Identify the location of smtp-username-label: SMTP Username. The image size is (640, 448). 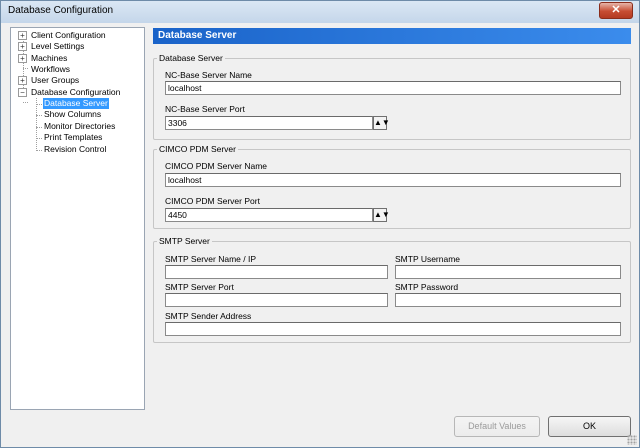
(428, 259).